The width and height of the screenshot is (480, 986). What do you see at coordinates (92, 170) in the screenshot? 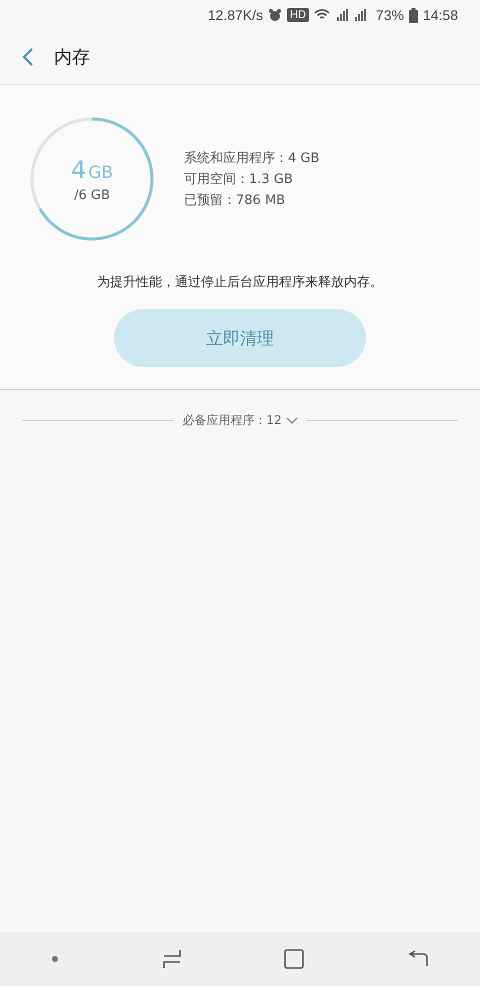
I see `used-memory: 4 GB` at bounding box center [92, 170].